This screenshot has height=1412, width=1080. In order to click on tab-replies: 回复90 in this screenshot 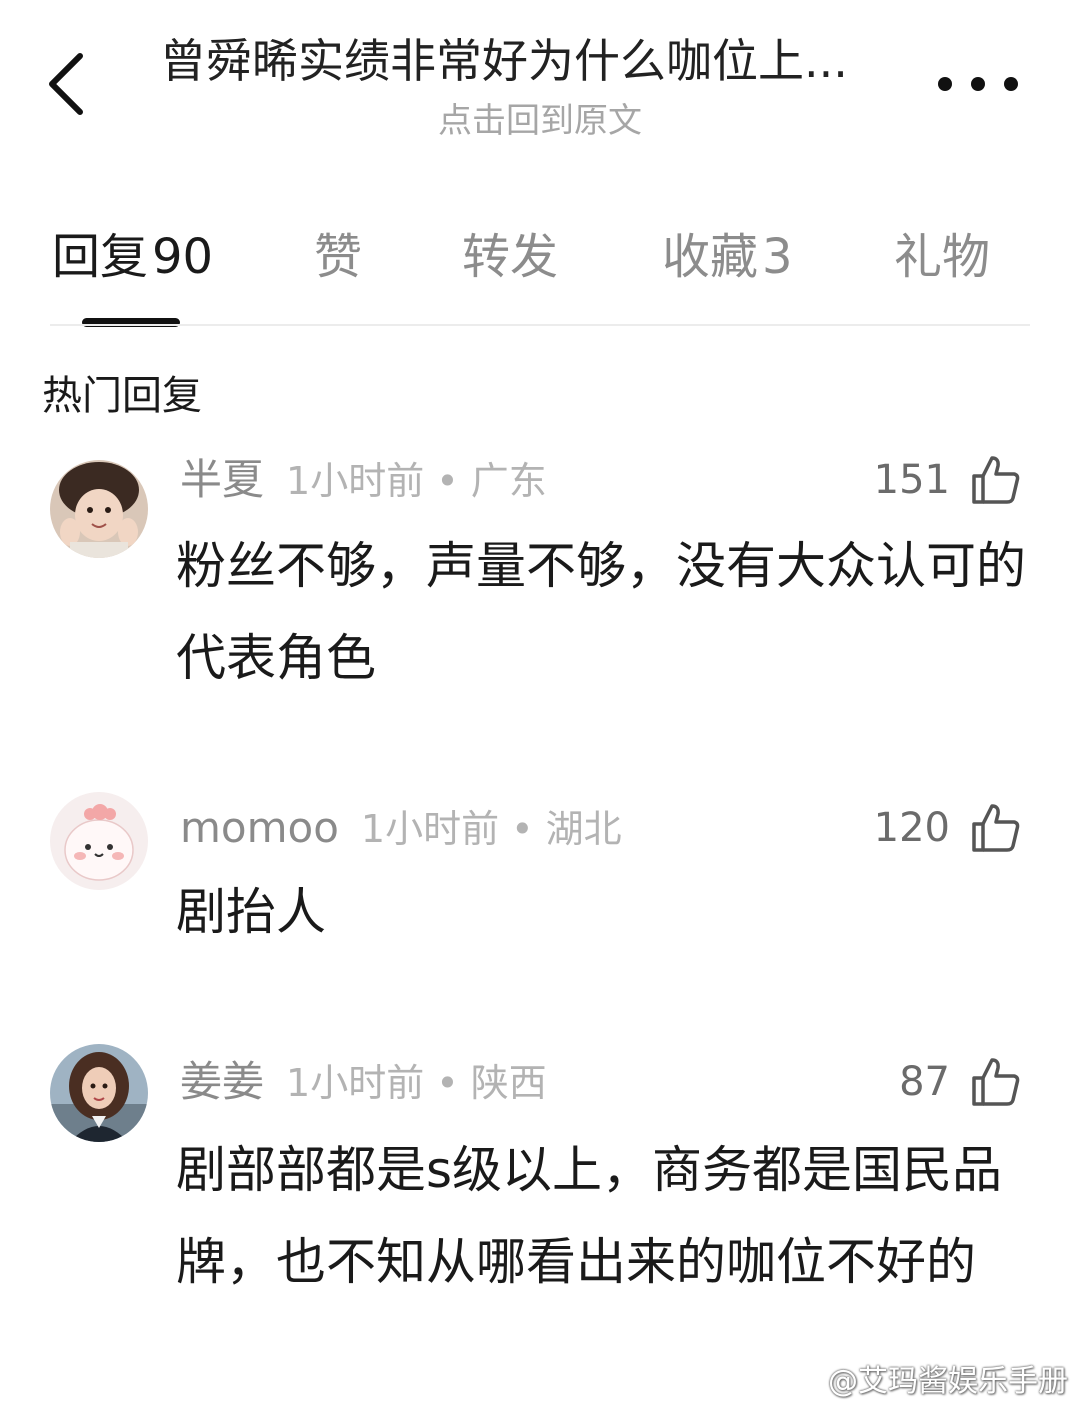, I will do `click(132, 257)`.